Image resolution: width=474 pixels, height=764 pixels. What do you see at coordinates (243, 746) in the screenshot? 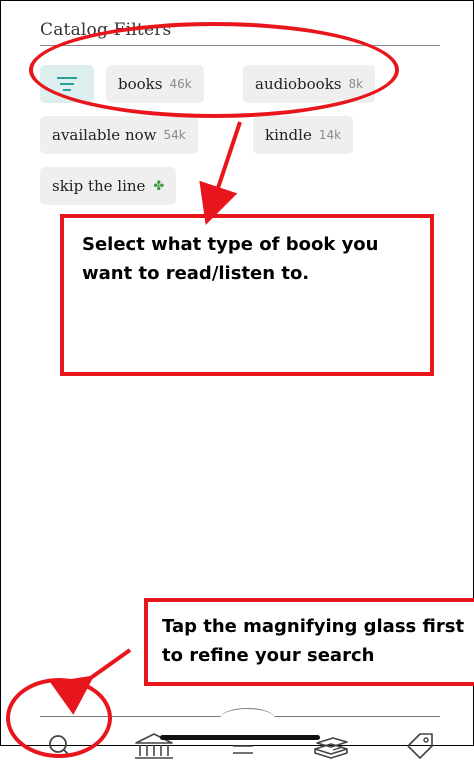
I see `tab-menu` at bounding box center [243, 746].